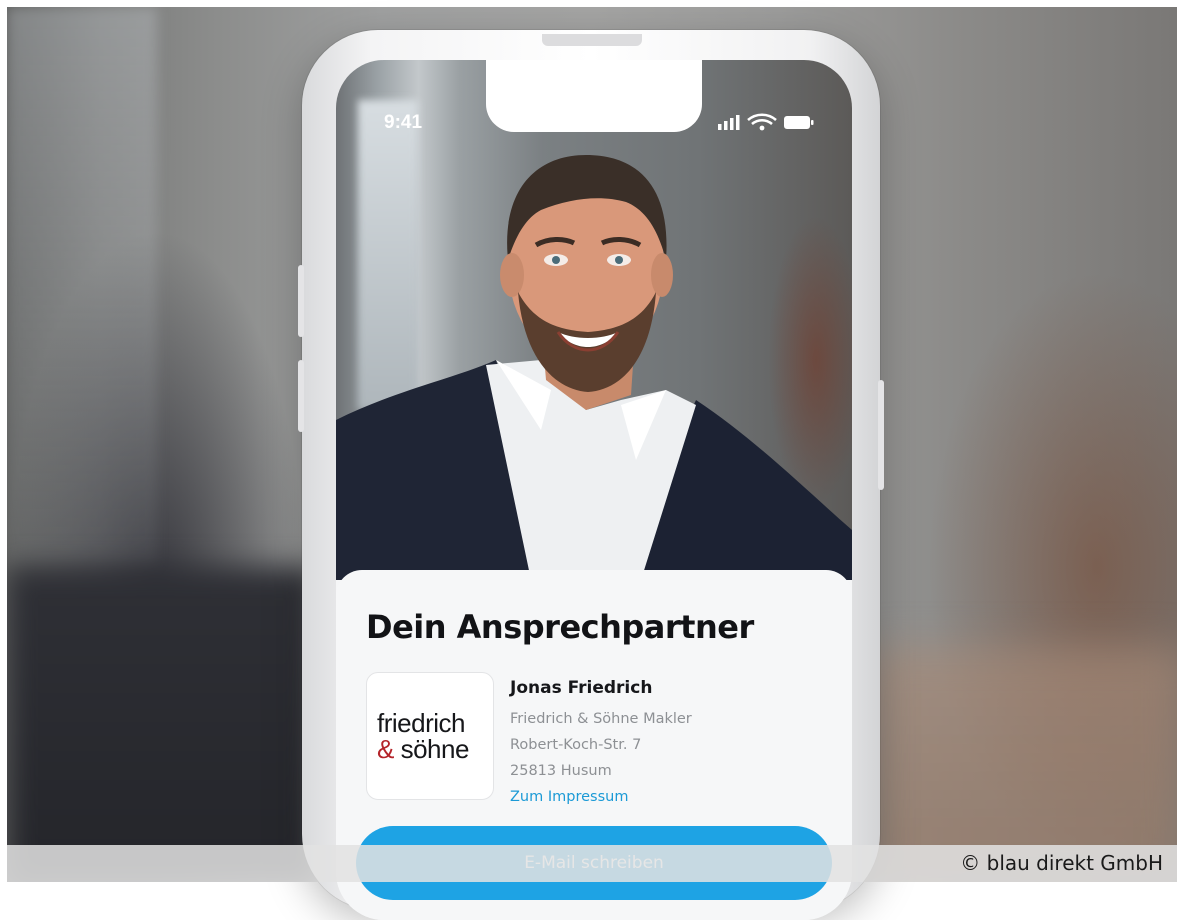  Describe the element at coordinates (581, 688) in the screenshot. I see `contact-name: Jonas Friedrich` at that location.